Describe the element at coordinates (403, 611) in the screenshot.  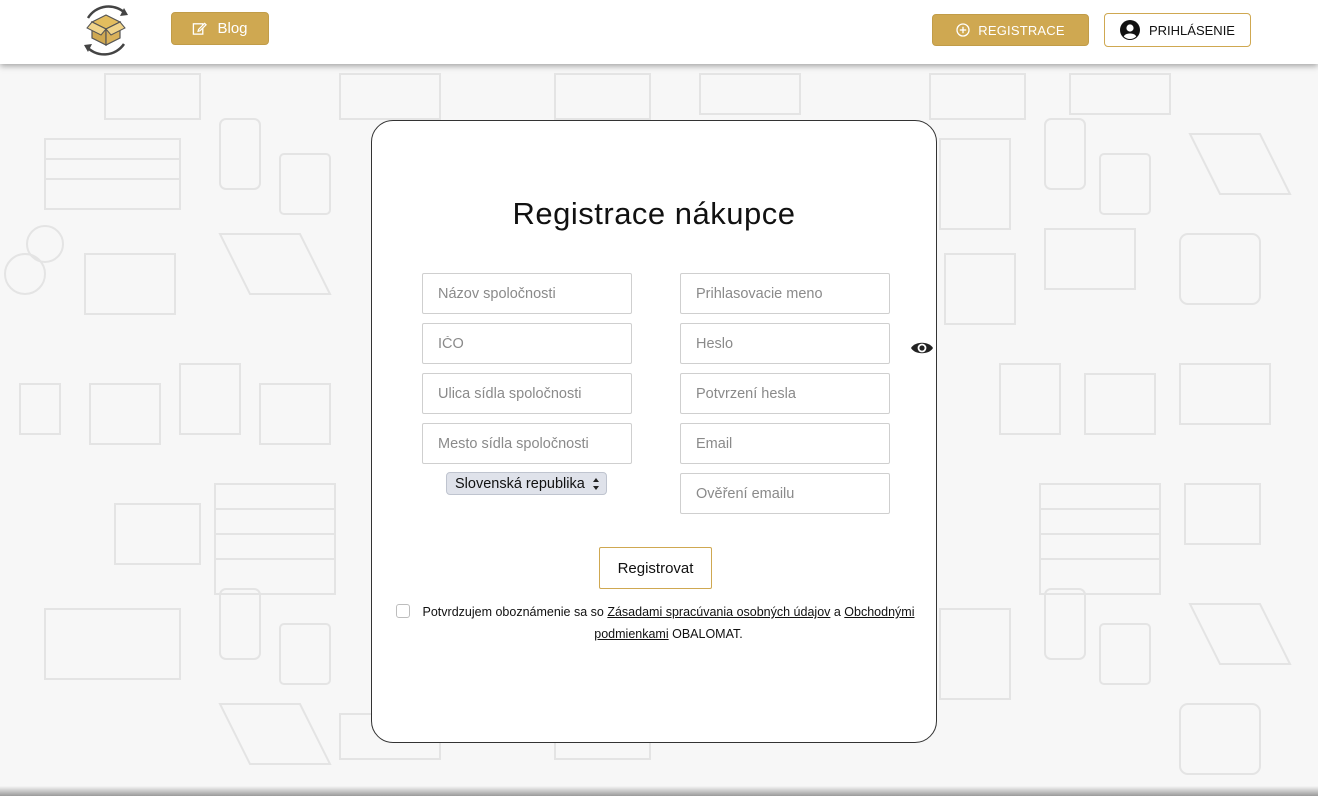
I see `consent-checkbox` at that location.